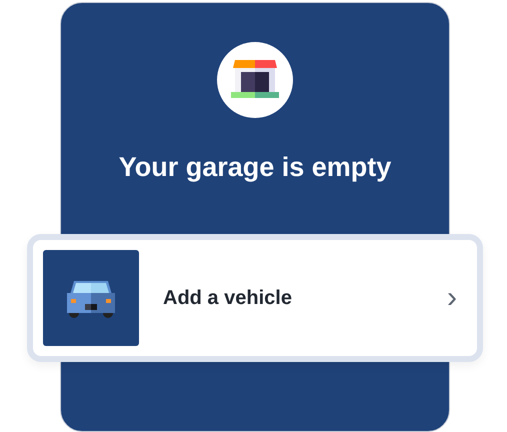 The image size is (507, 432). What do you see at coordinates (255, 80) in the screenshot?
I see `garage-icon` at bounding box center [255, 80].